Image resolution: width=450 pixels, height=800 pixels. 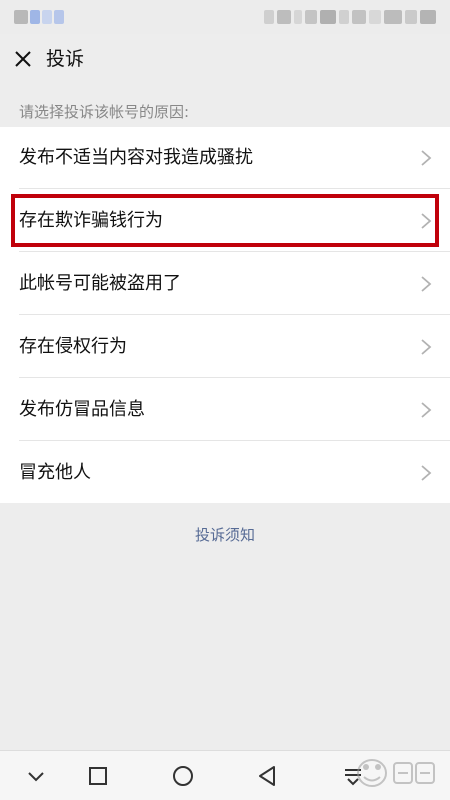 I want to click on status-bar, so click(x=225, y=17).